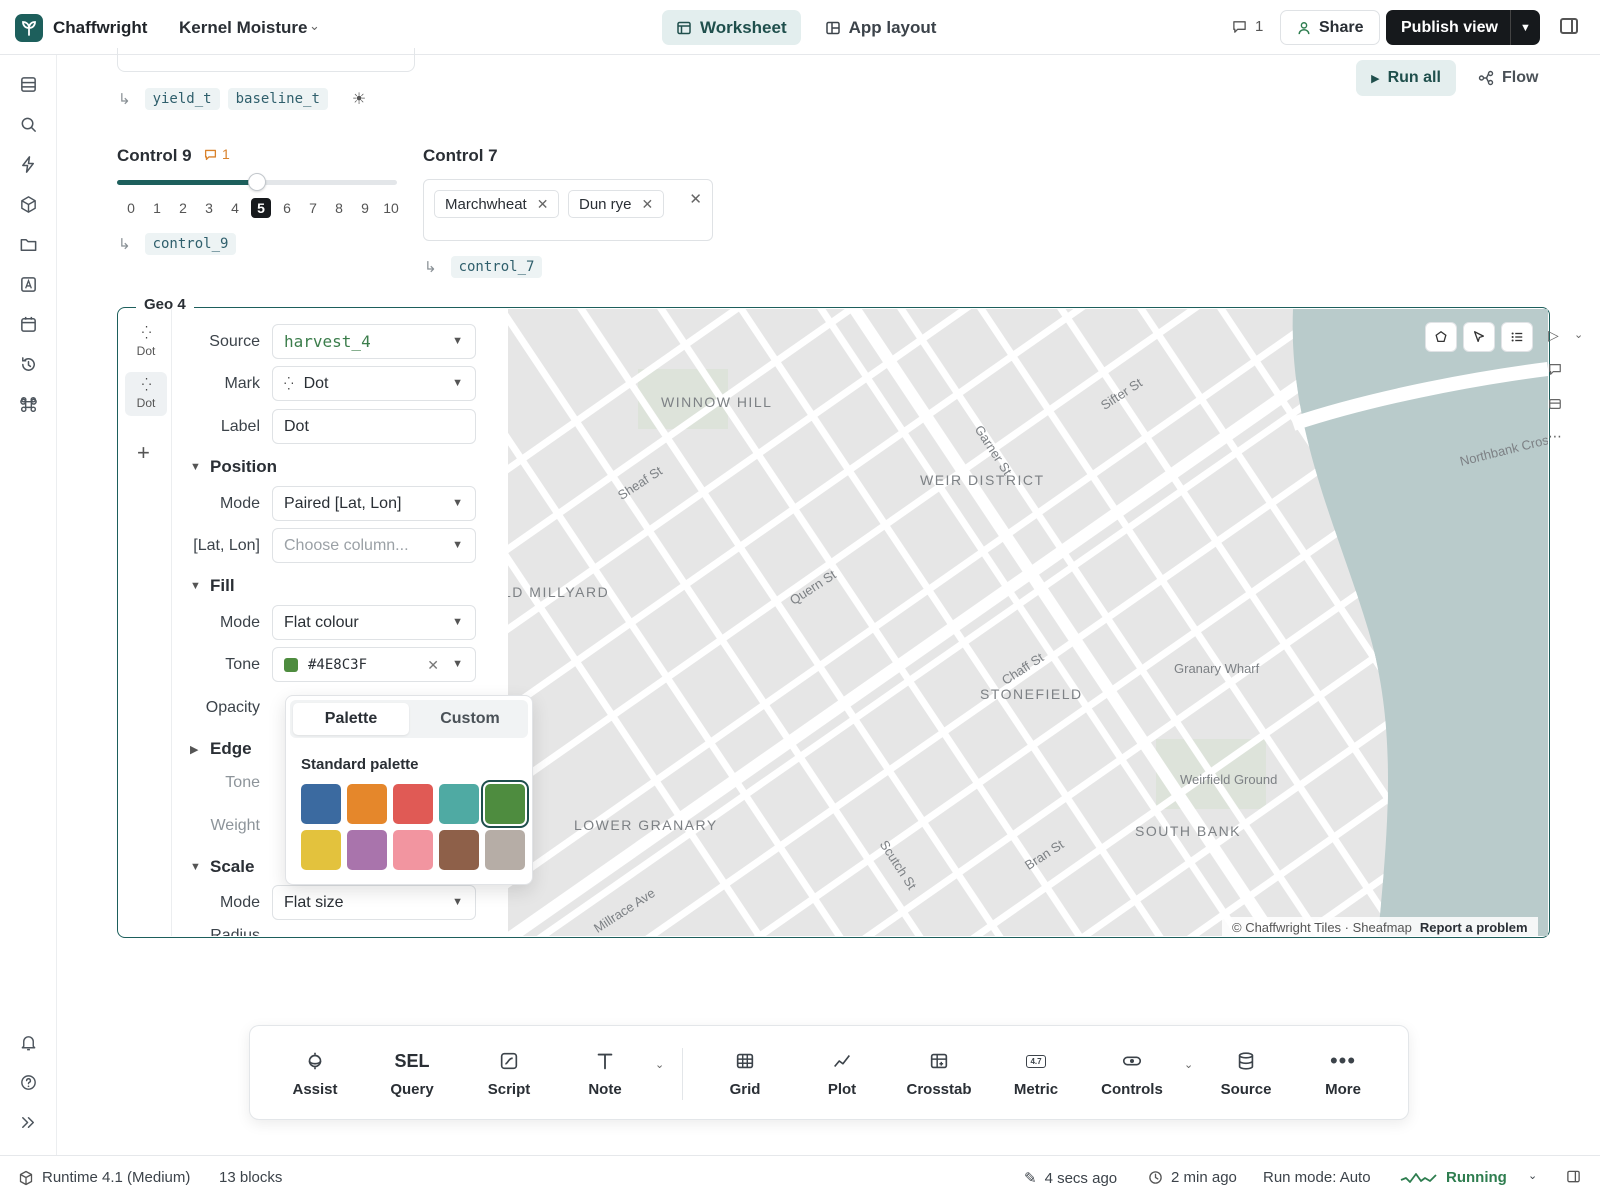 The width and height of the screenshot is (1600, 1200). I want to click on fill-section-header: ▼ Fill, so click(212, 586).